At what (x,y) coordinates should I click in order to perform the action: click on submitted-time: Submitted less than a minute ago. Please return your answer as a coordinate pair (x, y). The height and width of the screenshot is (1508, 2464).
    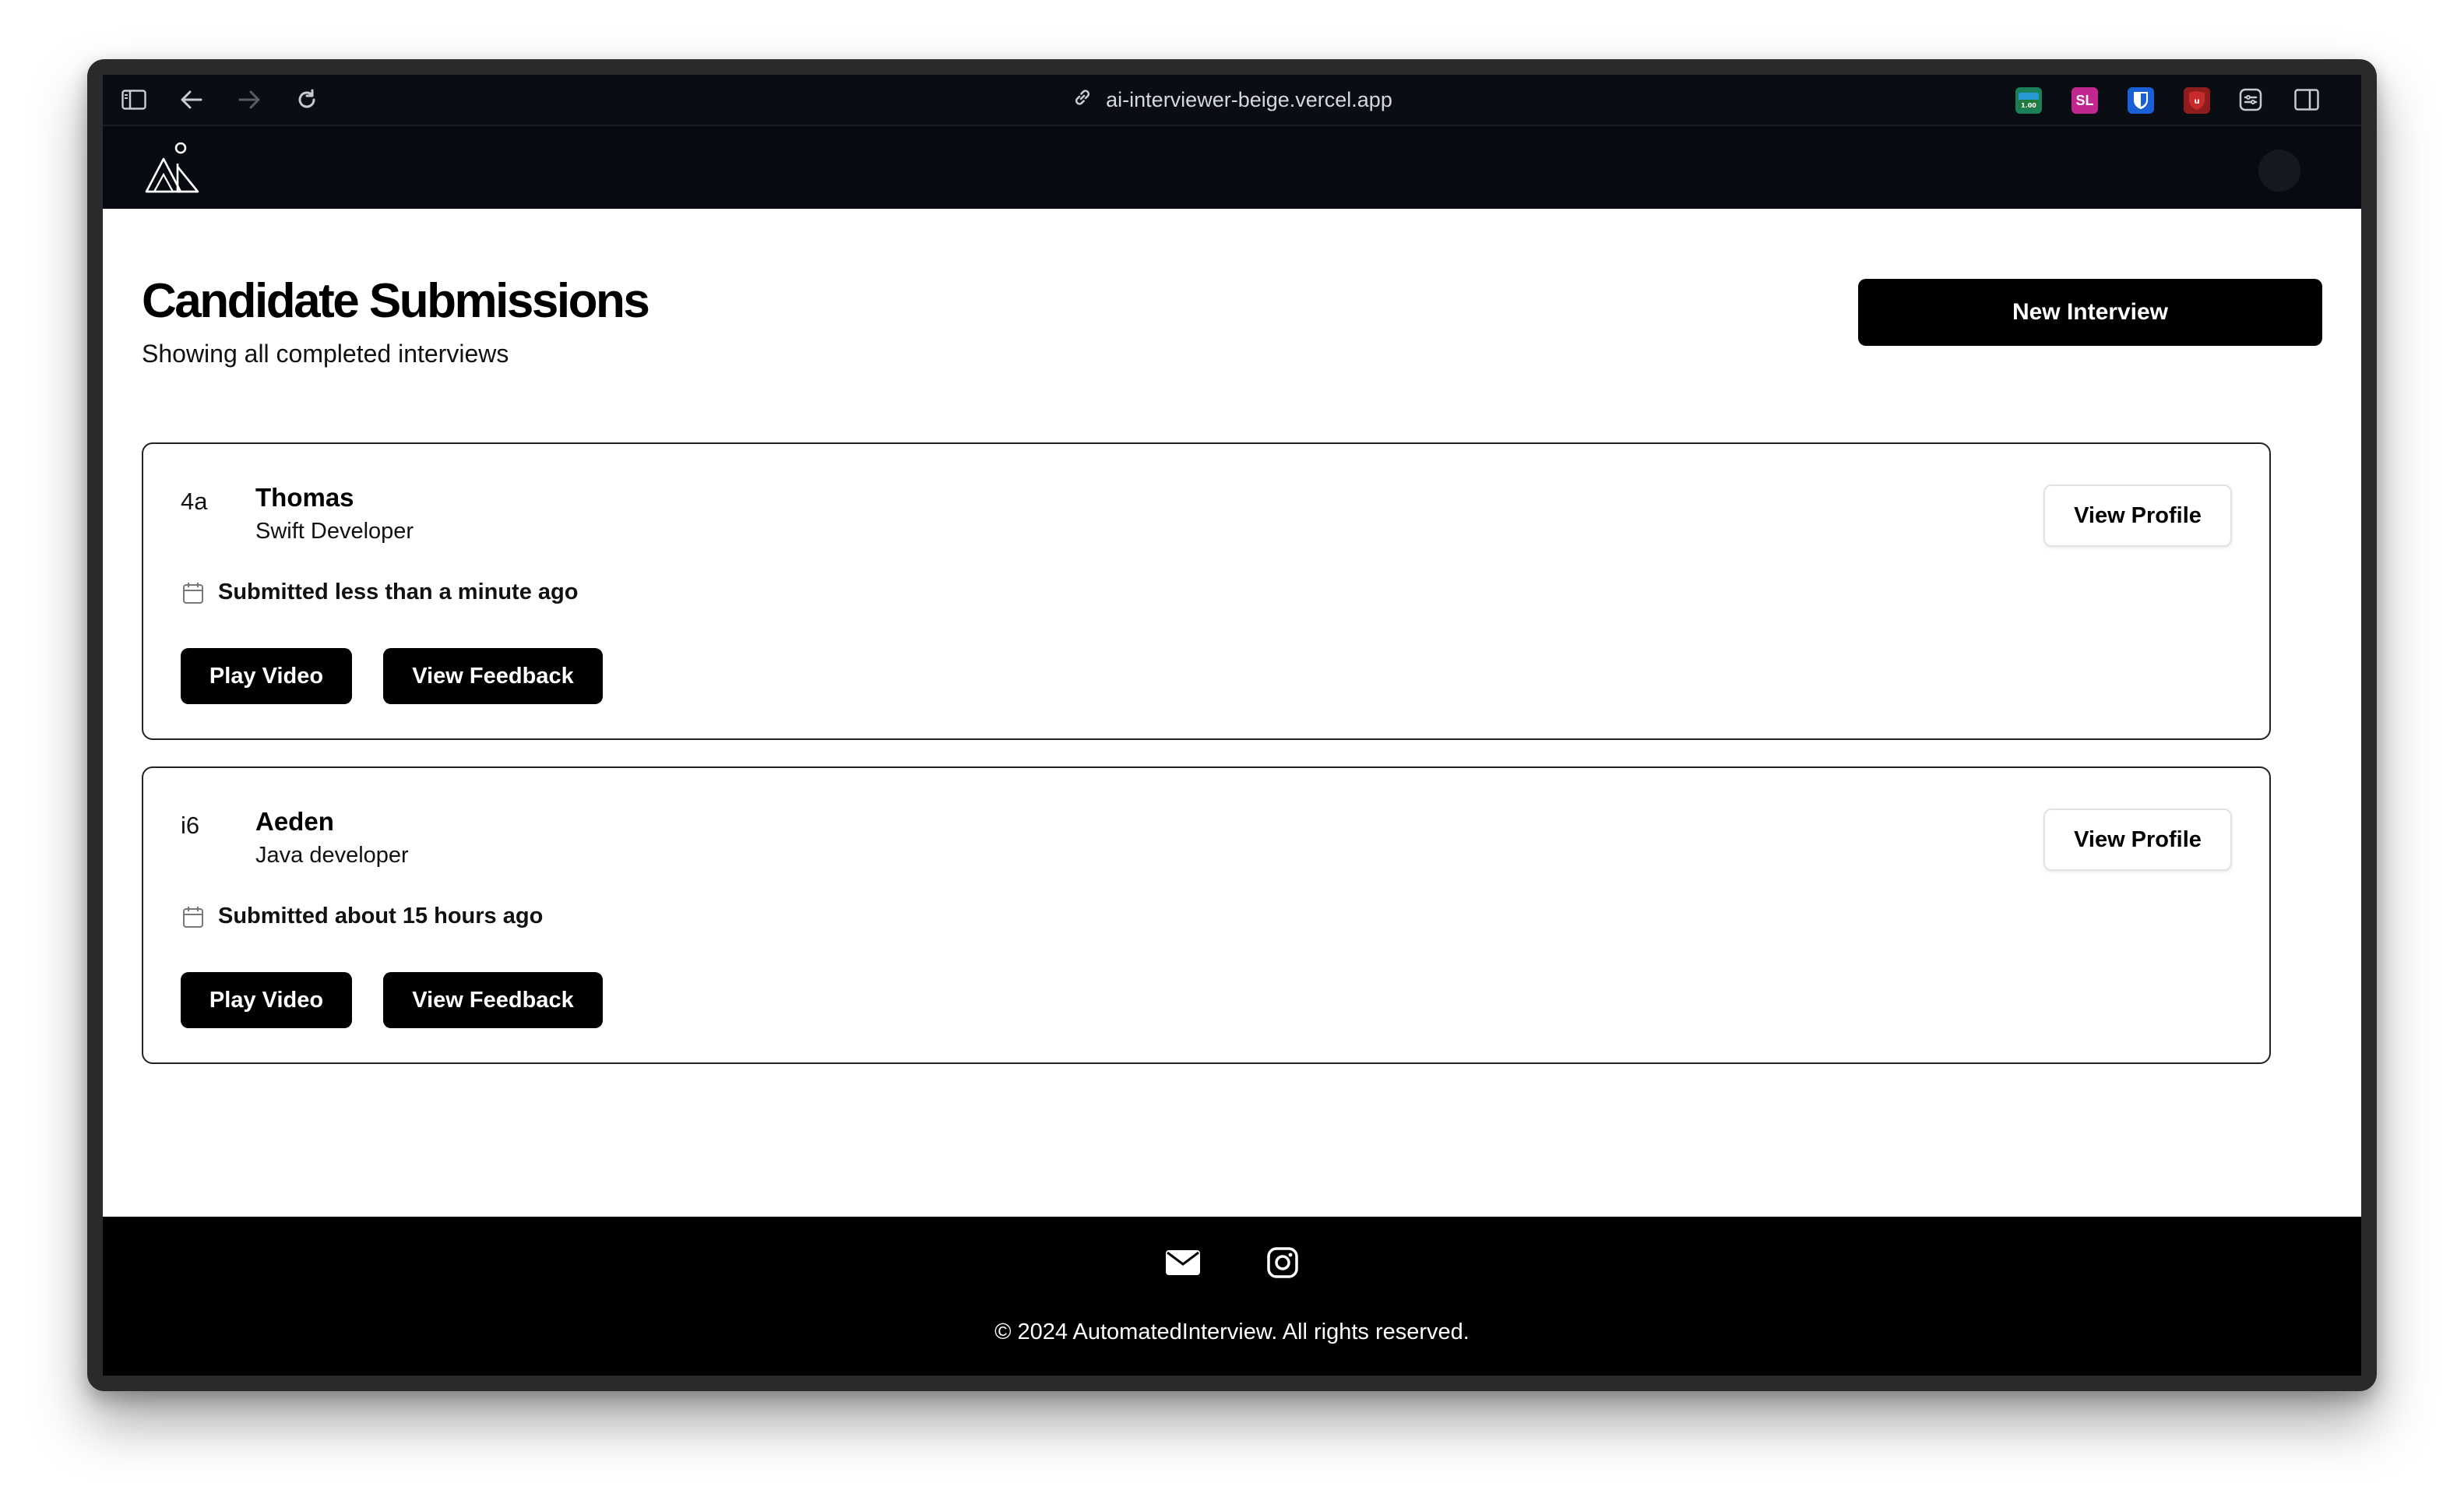
    Looking at the image, I should click on (380, 592).